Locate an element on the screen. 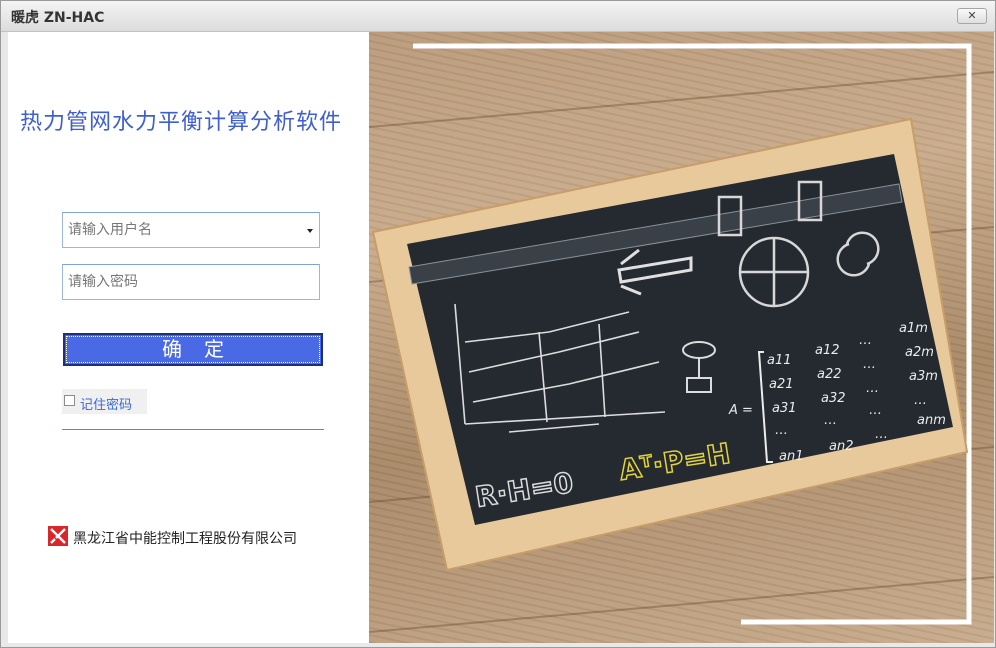 This screenshot has height=648, width=996. company-name: 黑龙江省中能控制工程股份有限公司 is located at coordinates (185, 539).